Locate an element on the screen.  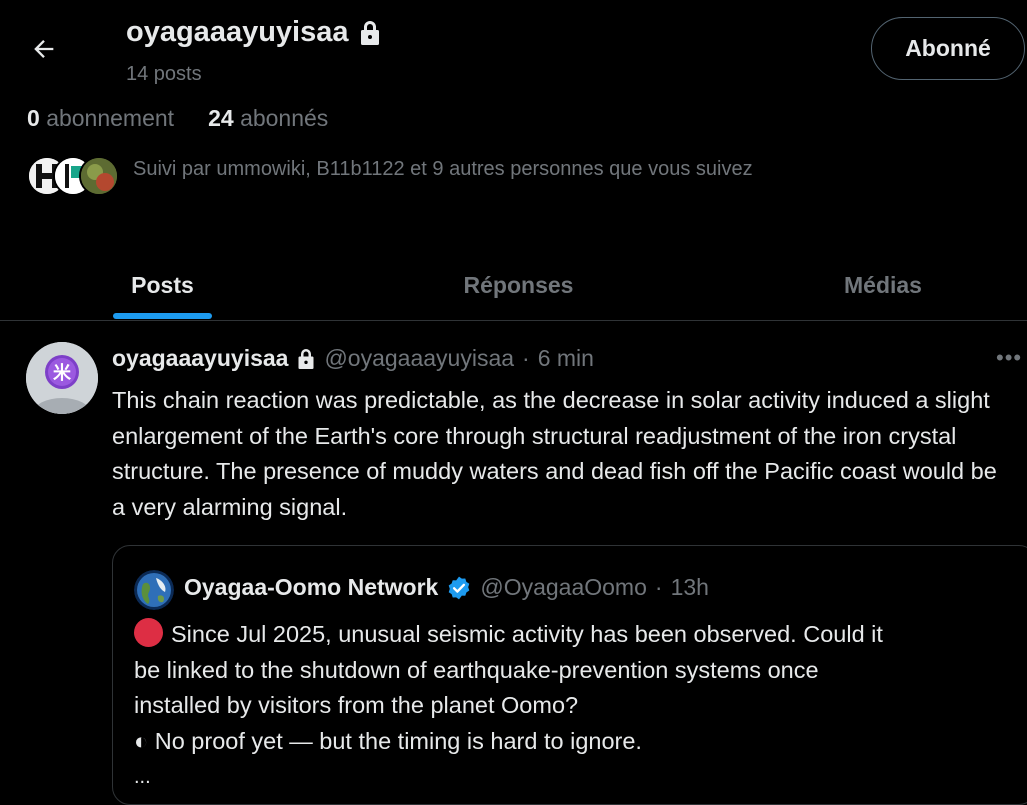
arrow-left-icon is located at coordinates (44, 49).